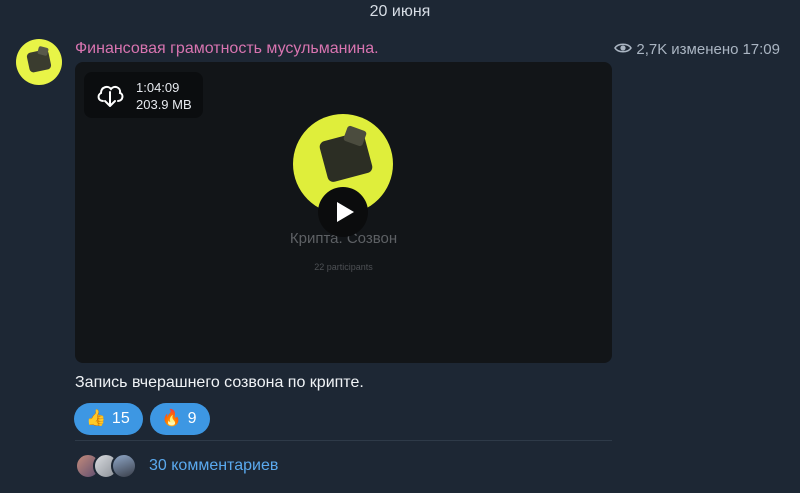 This screenshot has height=493, width=800. Describe the element at coordinates (227, 49) in the screenshot. I see `channel-name: Финансовая грамотность мусульманина.` at that location.